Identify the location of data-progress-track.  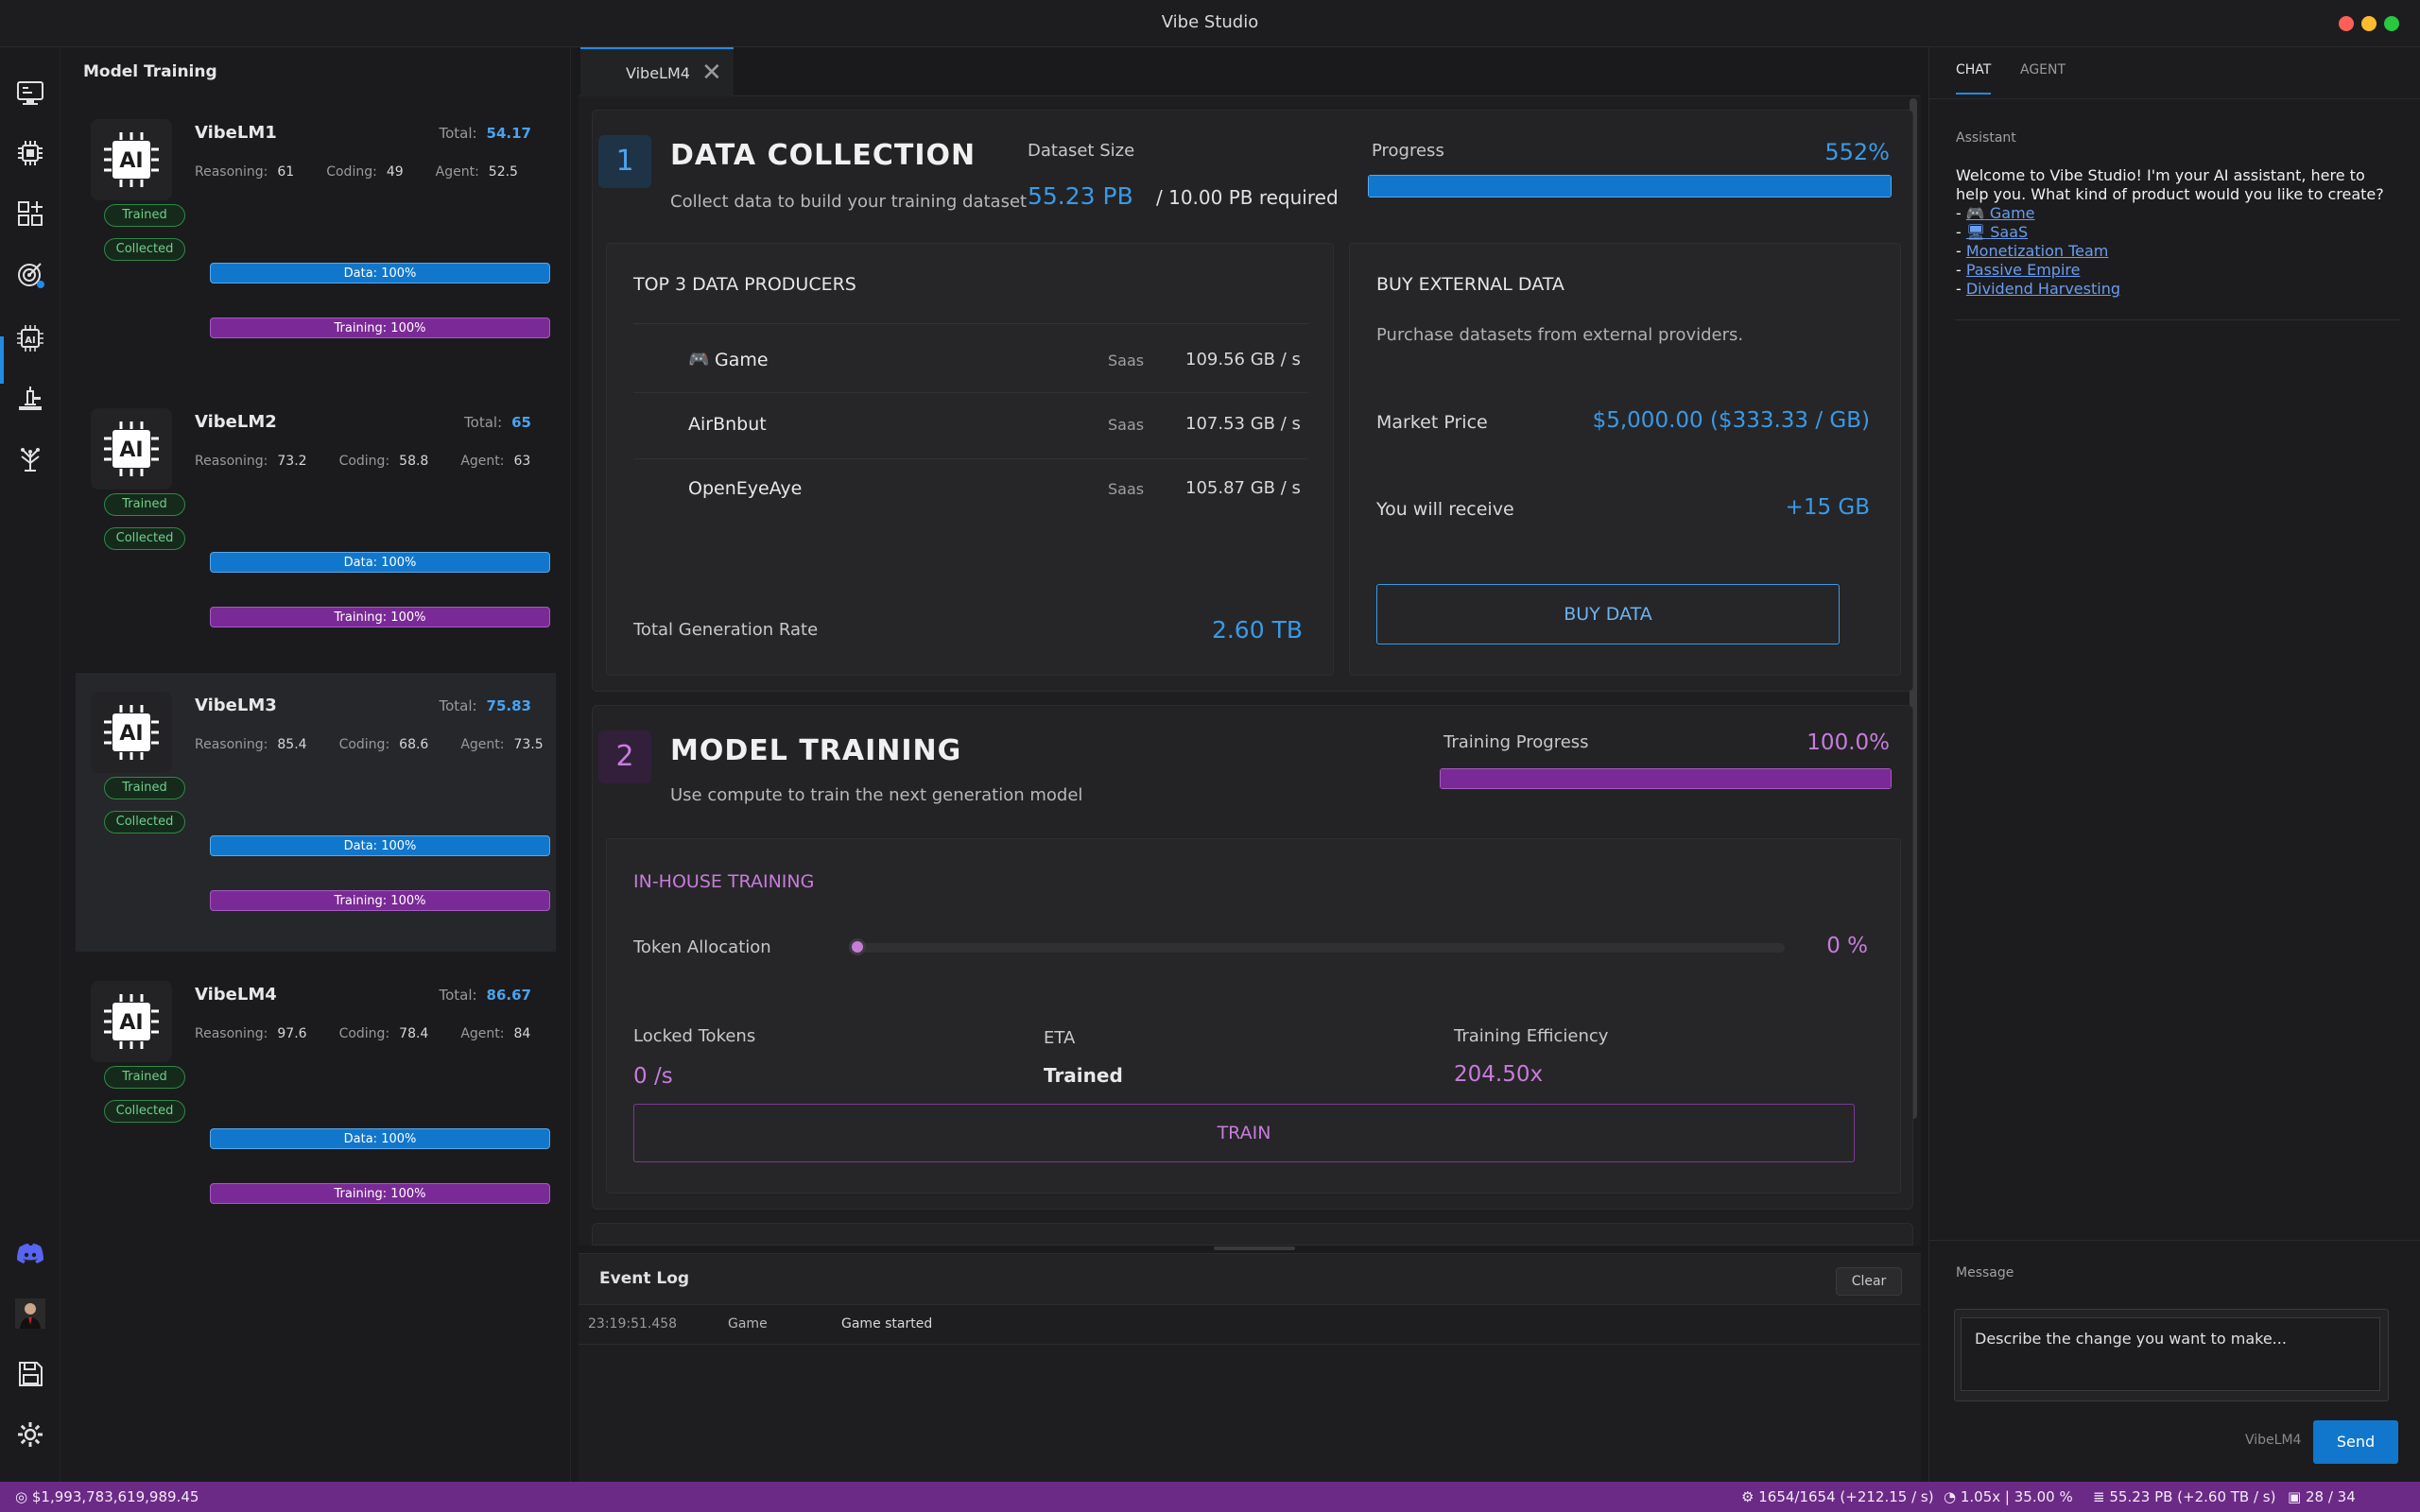
(1630, 186).